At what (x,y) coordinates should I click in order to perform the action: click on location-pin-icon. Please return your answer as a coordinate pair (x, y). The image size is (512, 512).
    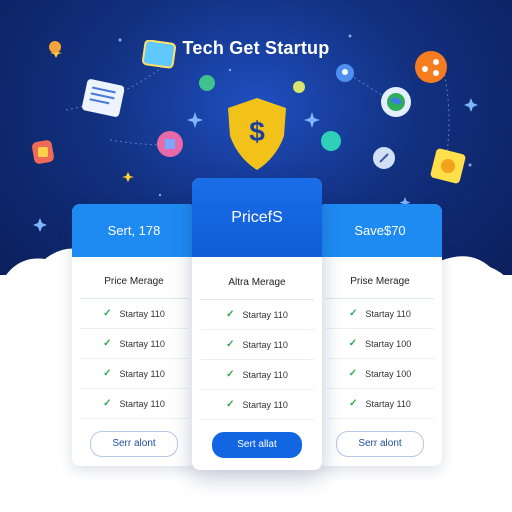
    Looking at the image, I should click on (345, 75).